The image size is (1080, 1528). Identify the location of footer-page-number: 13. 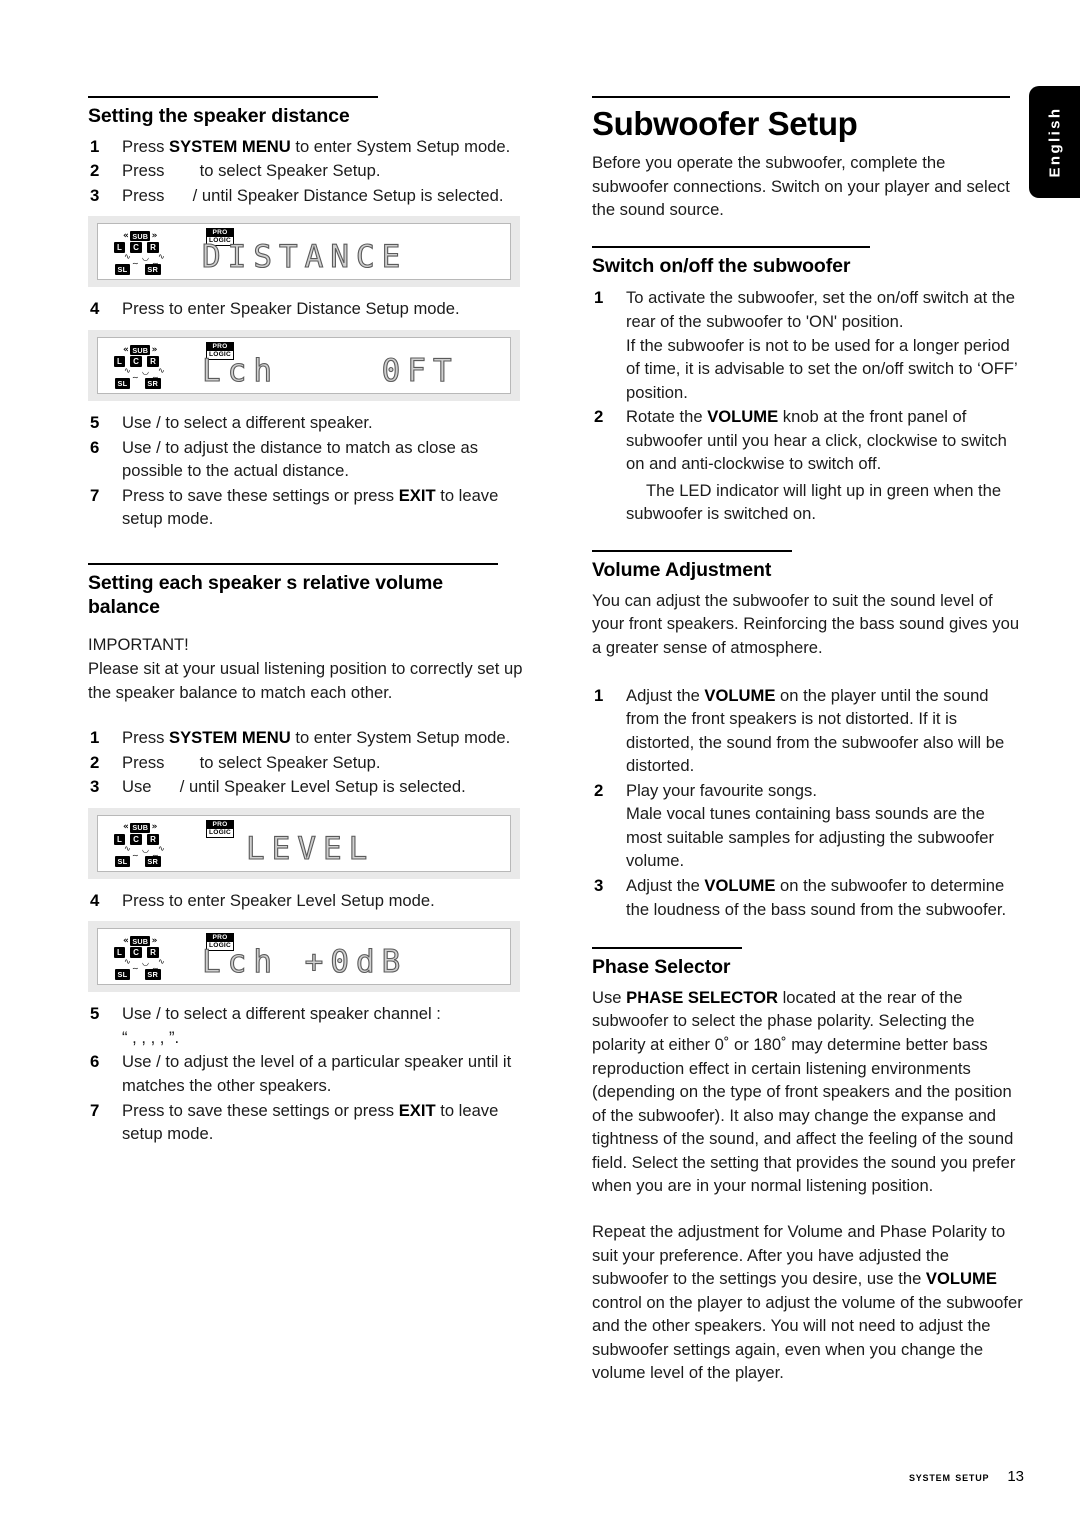
(1015, 1476).